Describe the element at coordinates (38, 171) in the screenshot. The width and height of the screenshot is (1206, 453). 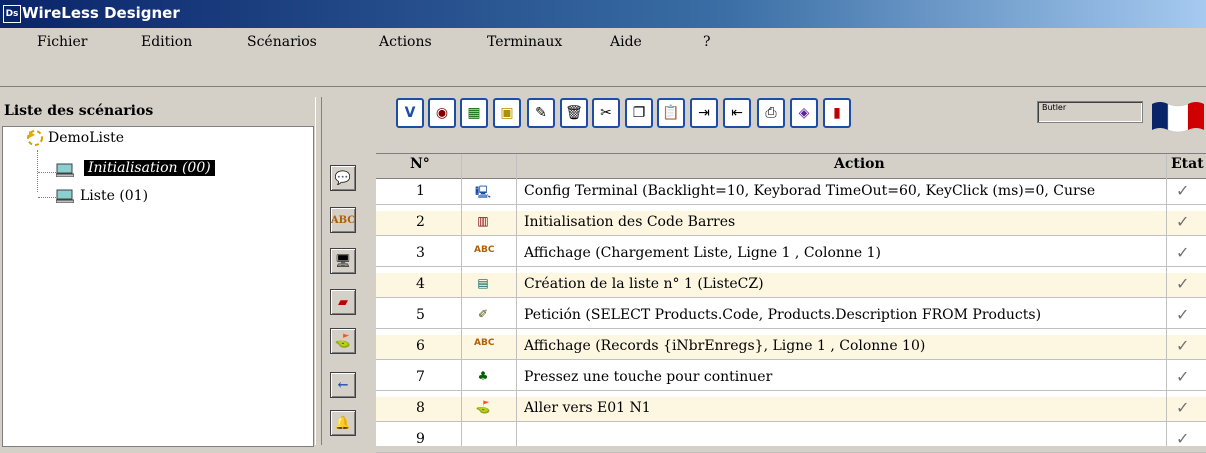
I see `tree-line` at that location.